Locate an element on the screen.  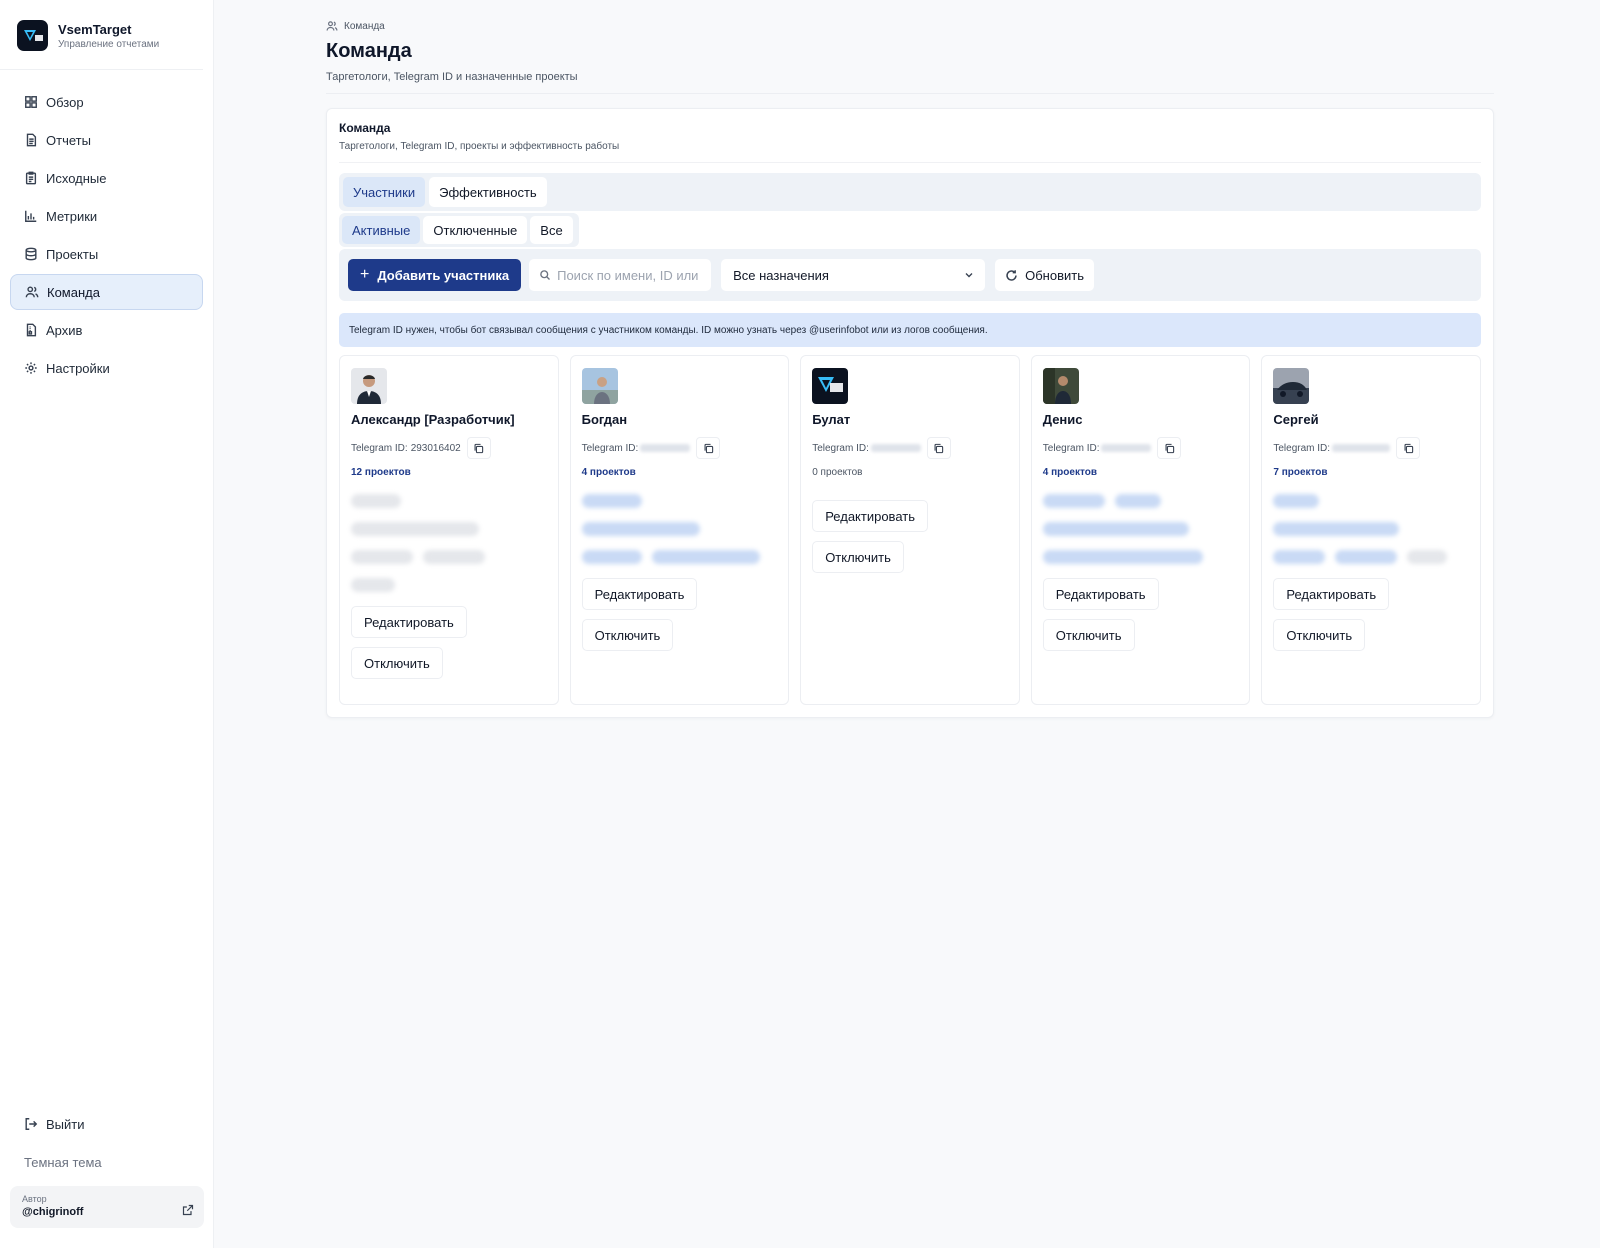
status-filter: Активные Отключенные Все is located at coordinates (459, 230).